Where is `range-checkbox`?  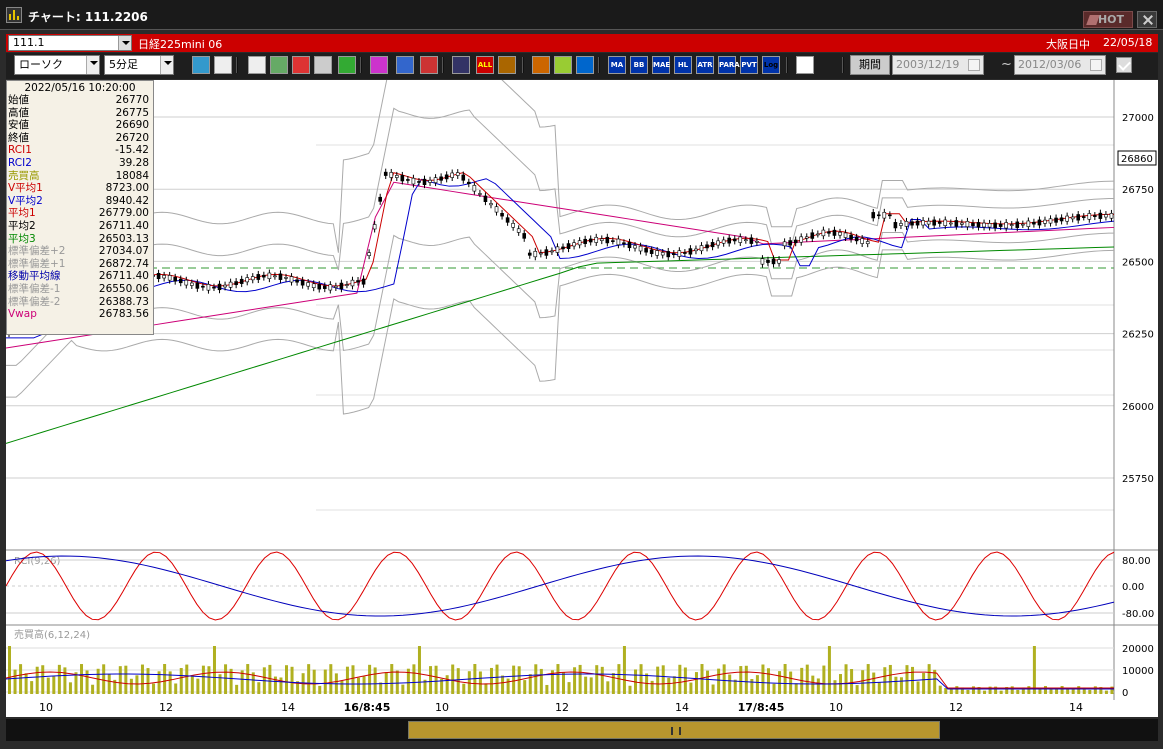
range-checkbox is located at coordinates (1124, 65).